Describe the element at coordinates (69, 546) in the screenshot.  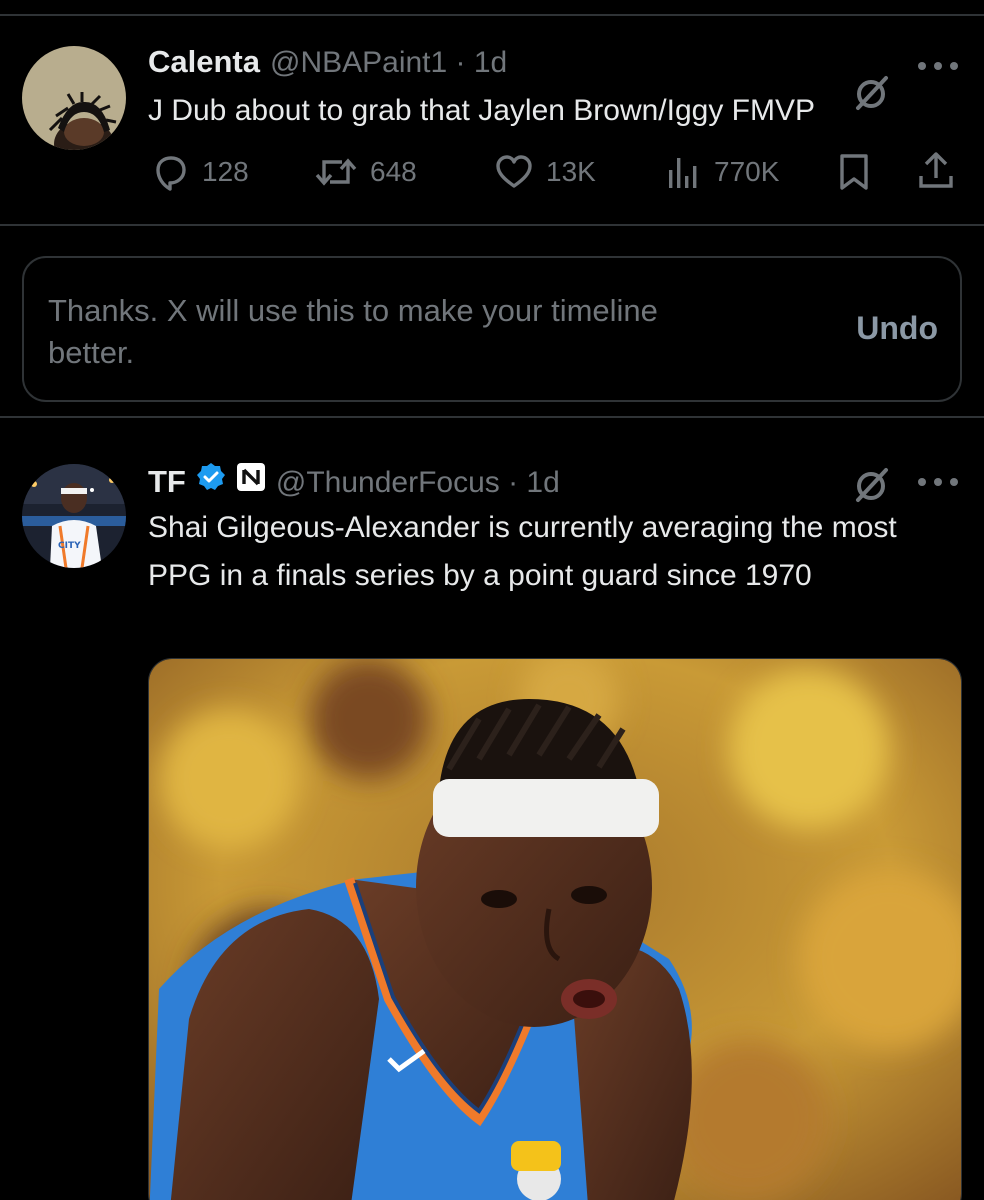
I see `svg-text: CITY` at that location.